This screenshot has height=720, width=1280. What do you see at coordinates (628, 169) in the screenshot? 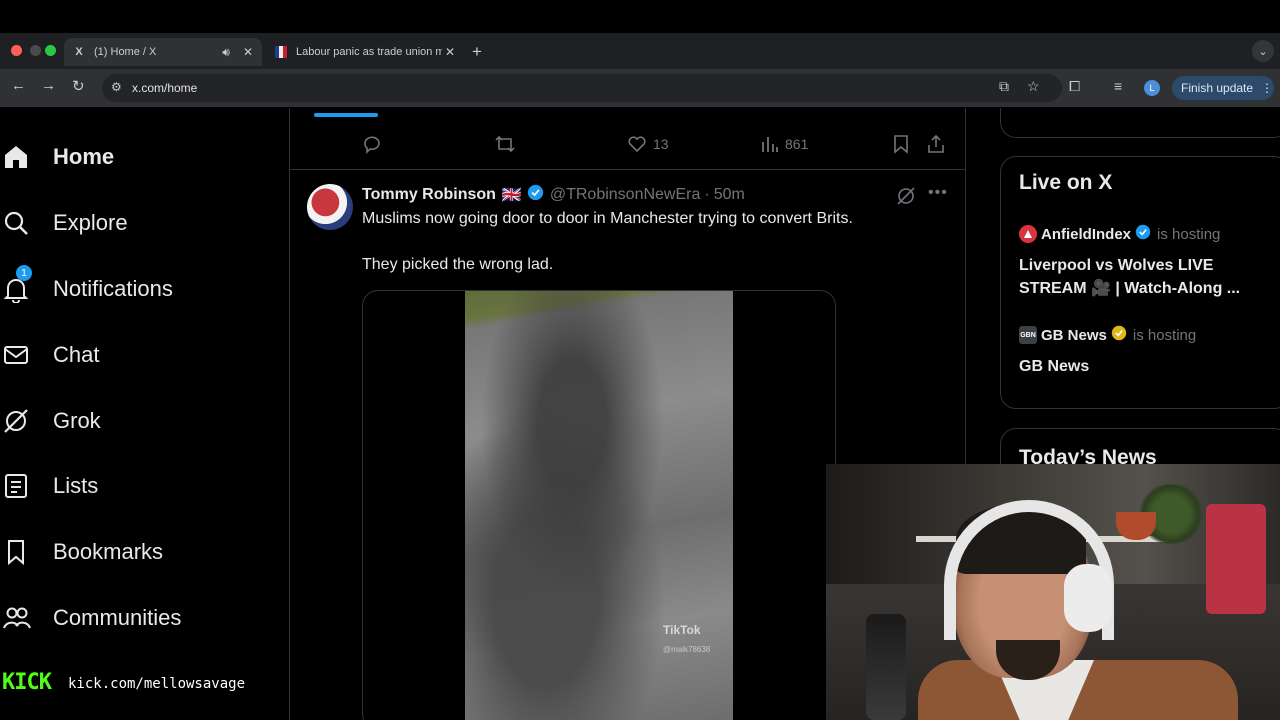
I see `tweet-divider` at bounding box center [628, 169].